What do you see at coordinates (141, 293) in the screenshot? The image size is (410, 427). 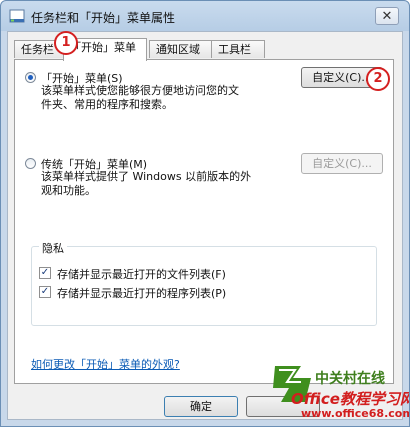 I see `recent-programs-label: 存储并显示最近打开的程序列表(P)` at bounding box center [141, 293].